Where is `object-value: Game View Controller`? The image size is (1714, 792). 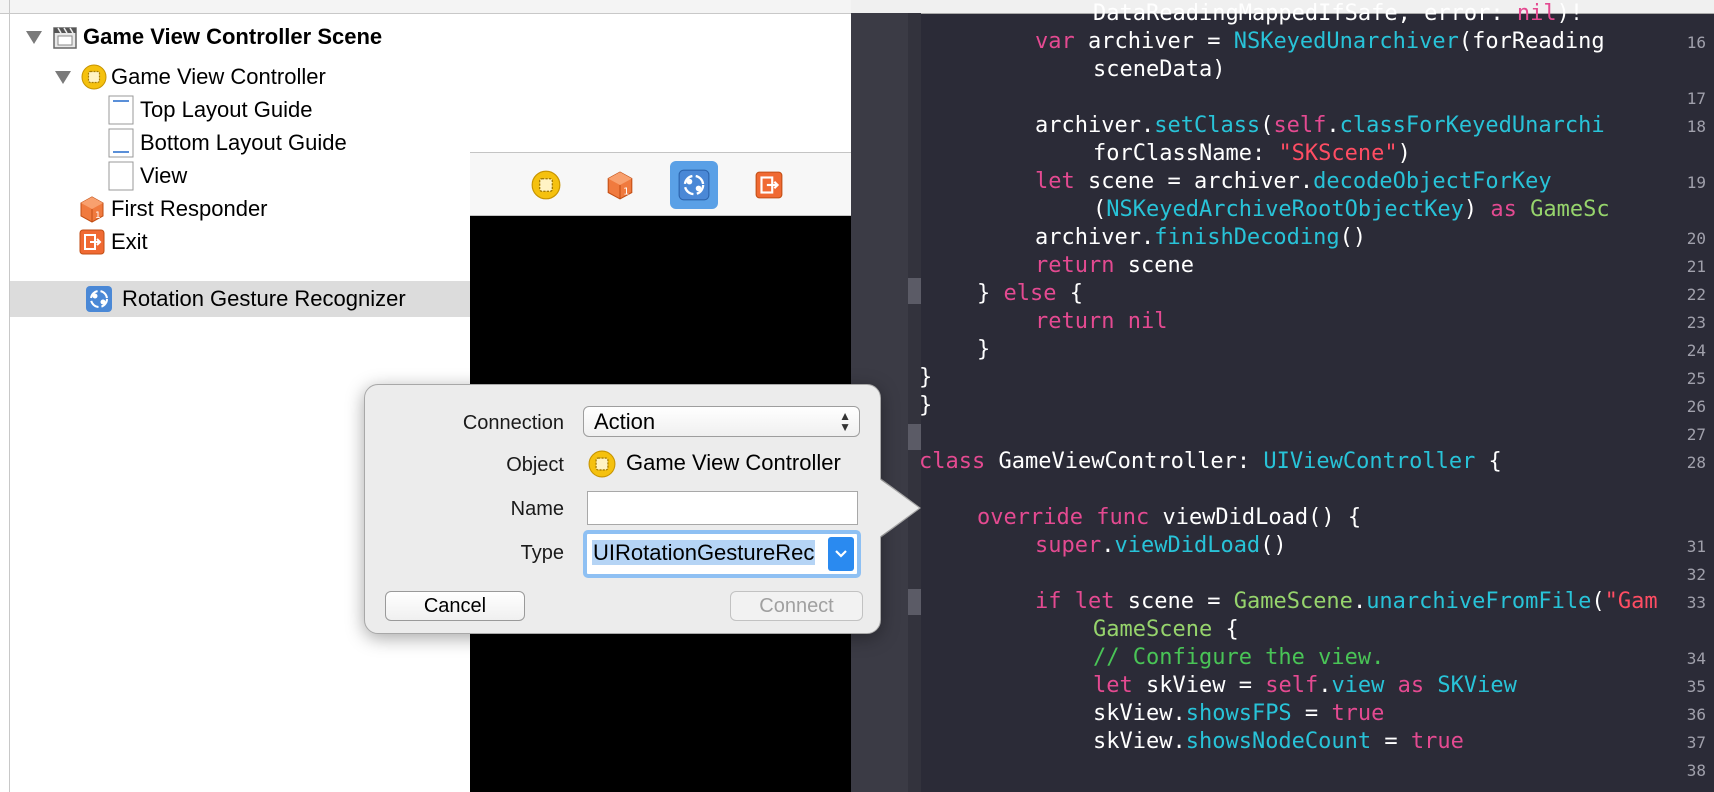
object-value: Game View Controller is located at coordinates (733, 462).